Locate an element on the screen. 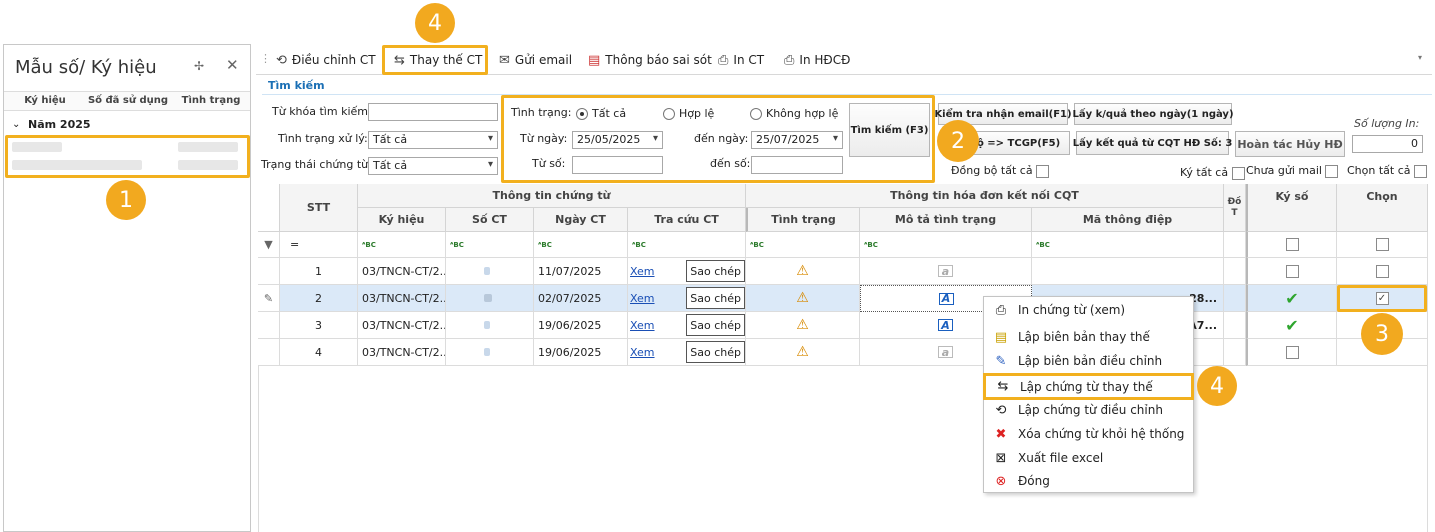 The height and width of the screenshot is (532, 1435). filter-so-ct: ᴬBC is located at coordinates (490, 245).